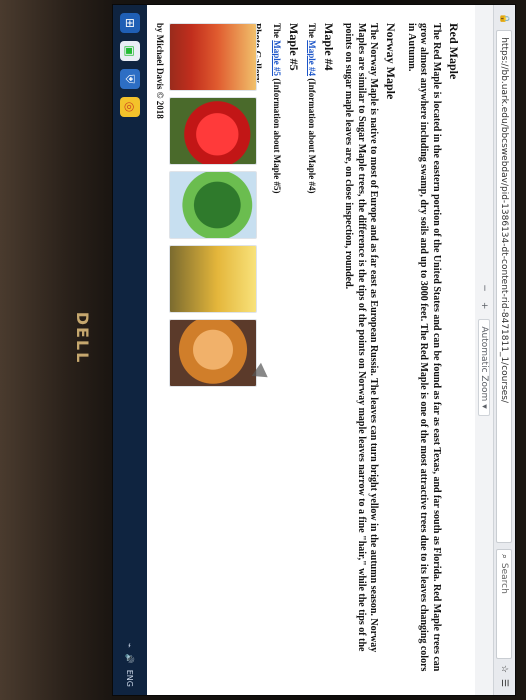  I want to click on zoom-dropdown: Automatic Zoom ▾, so click(484, 367).